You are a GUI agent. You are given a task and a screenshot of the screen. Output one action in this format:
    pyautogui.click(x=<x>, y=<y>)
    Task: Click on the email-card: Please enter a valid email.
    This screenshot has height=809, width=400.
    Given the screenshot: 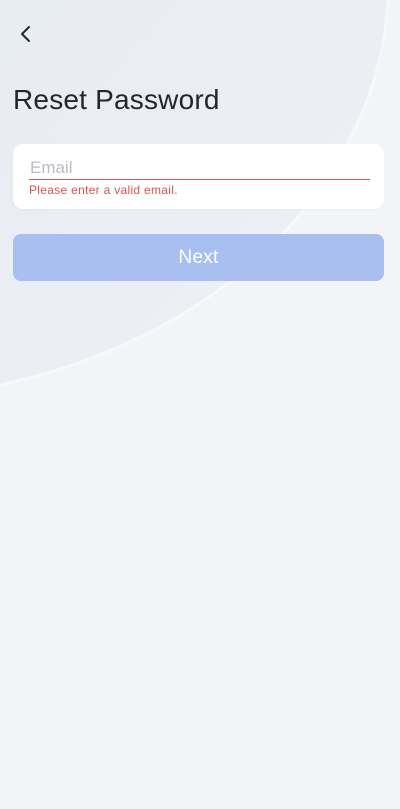 What is the action you would take?
    pyautogui.click(x=198, y=176)
    